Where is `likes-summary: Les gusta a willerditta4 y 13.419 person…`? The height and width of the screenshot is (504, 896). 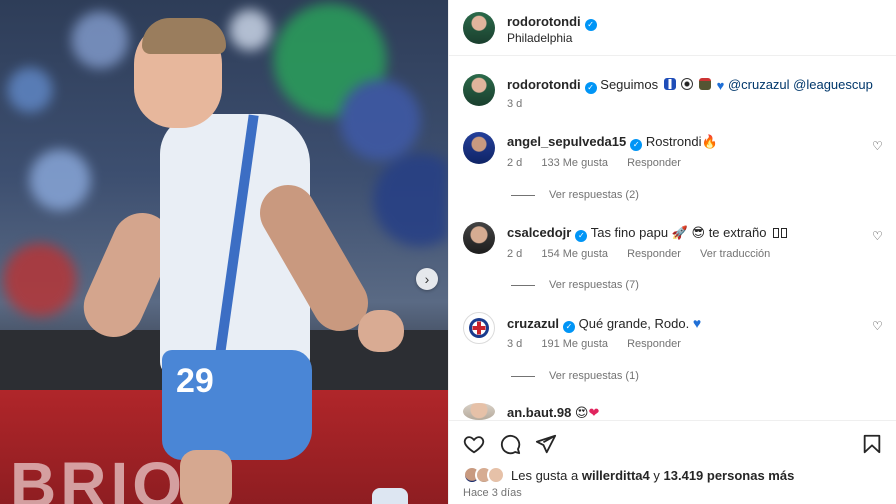 likes-summary: Les gusta a willerditta4 y 13.419 person… is located at coordinates (628, 475).